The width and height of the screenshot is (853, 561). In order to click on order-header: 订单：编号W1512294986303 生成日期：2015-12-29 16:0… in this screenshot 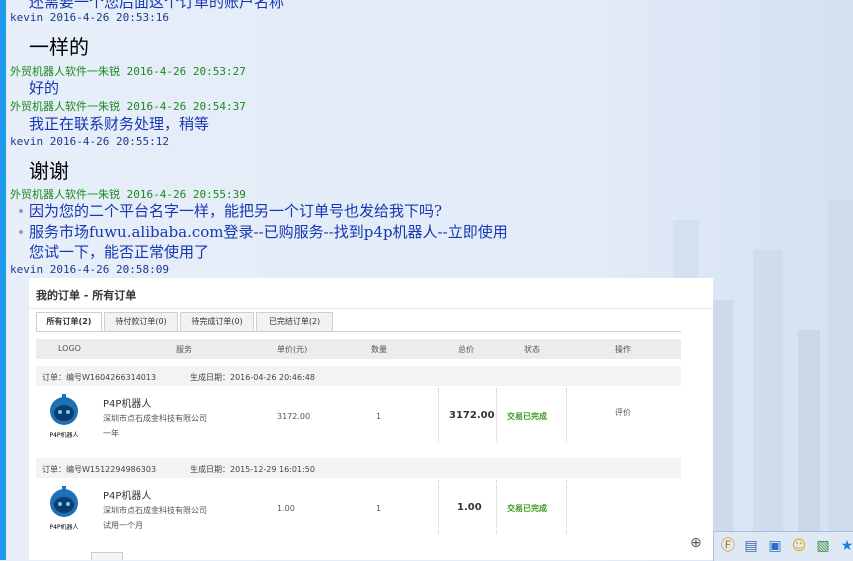, I will do `click(358, 468)`.